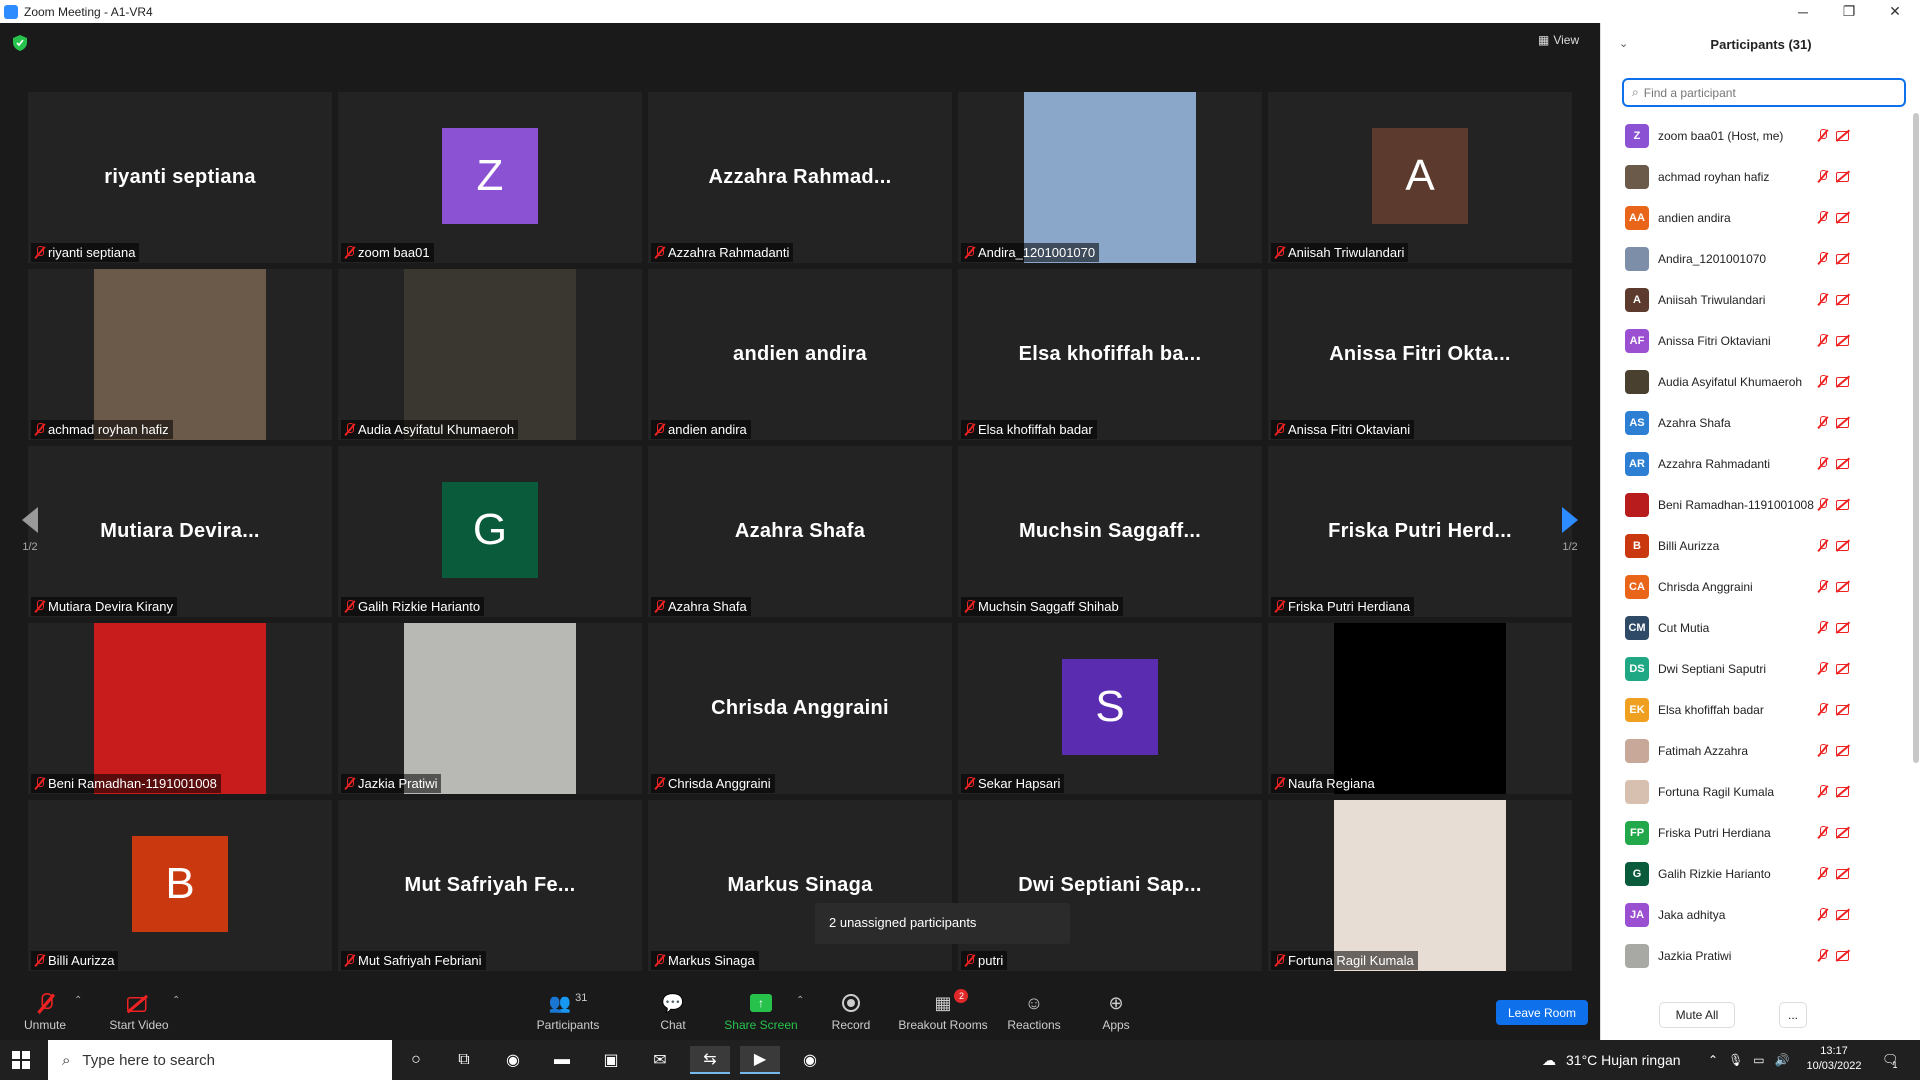  What do you see at coordinates (1756, 709) in the screenshot?
I see `participant-row: EK Elsa khofiffah badar` at bounding box center [1756, 709].